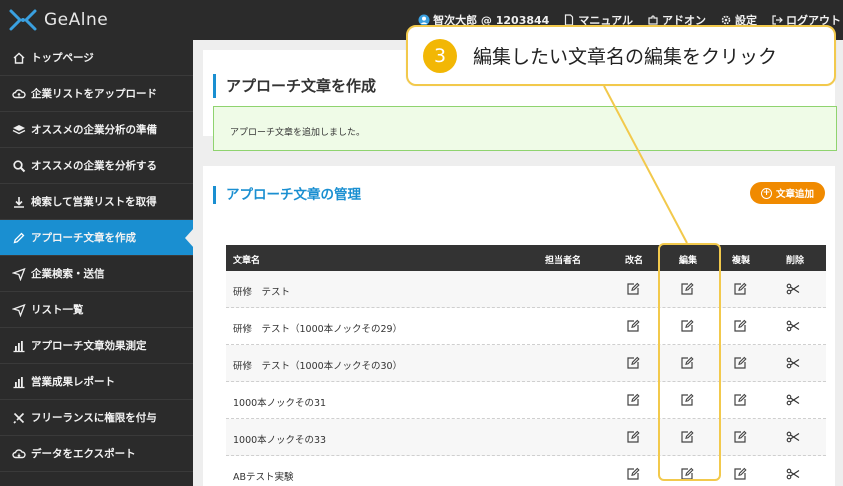 The height and width of the screenshot is (486, 843). Describe the element at coordinates (634, 261) in the screenshot. I see `col-rename: 改名` at that location.